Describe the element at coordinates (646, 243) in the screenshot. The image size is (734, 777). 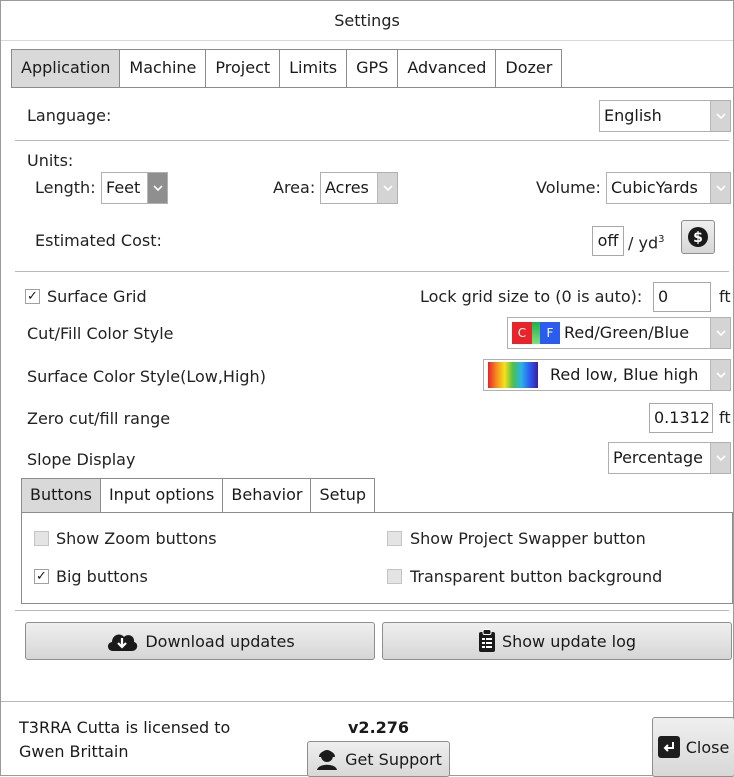
I see `cost-unit-label: / yd3` at that location.